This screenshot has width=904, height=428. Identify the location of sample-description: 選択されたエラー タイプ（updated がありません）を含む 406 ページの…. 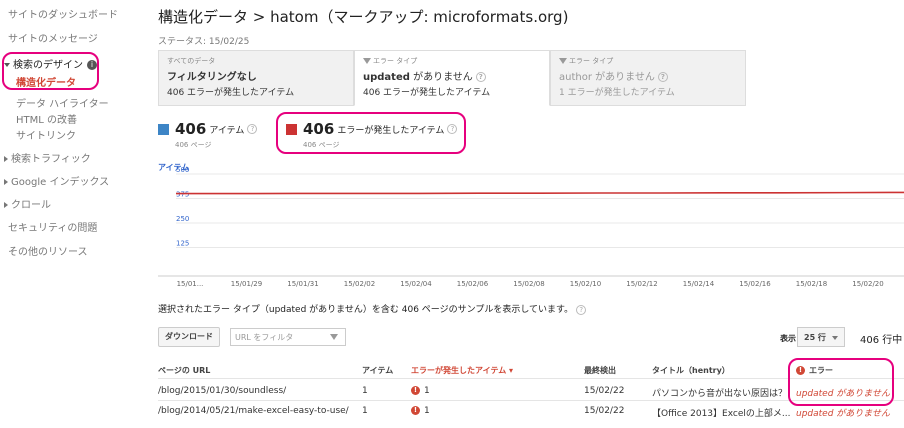
(372, 308).